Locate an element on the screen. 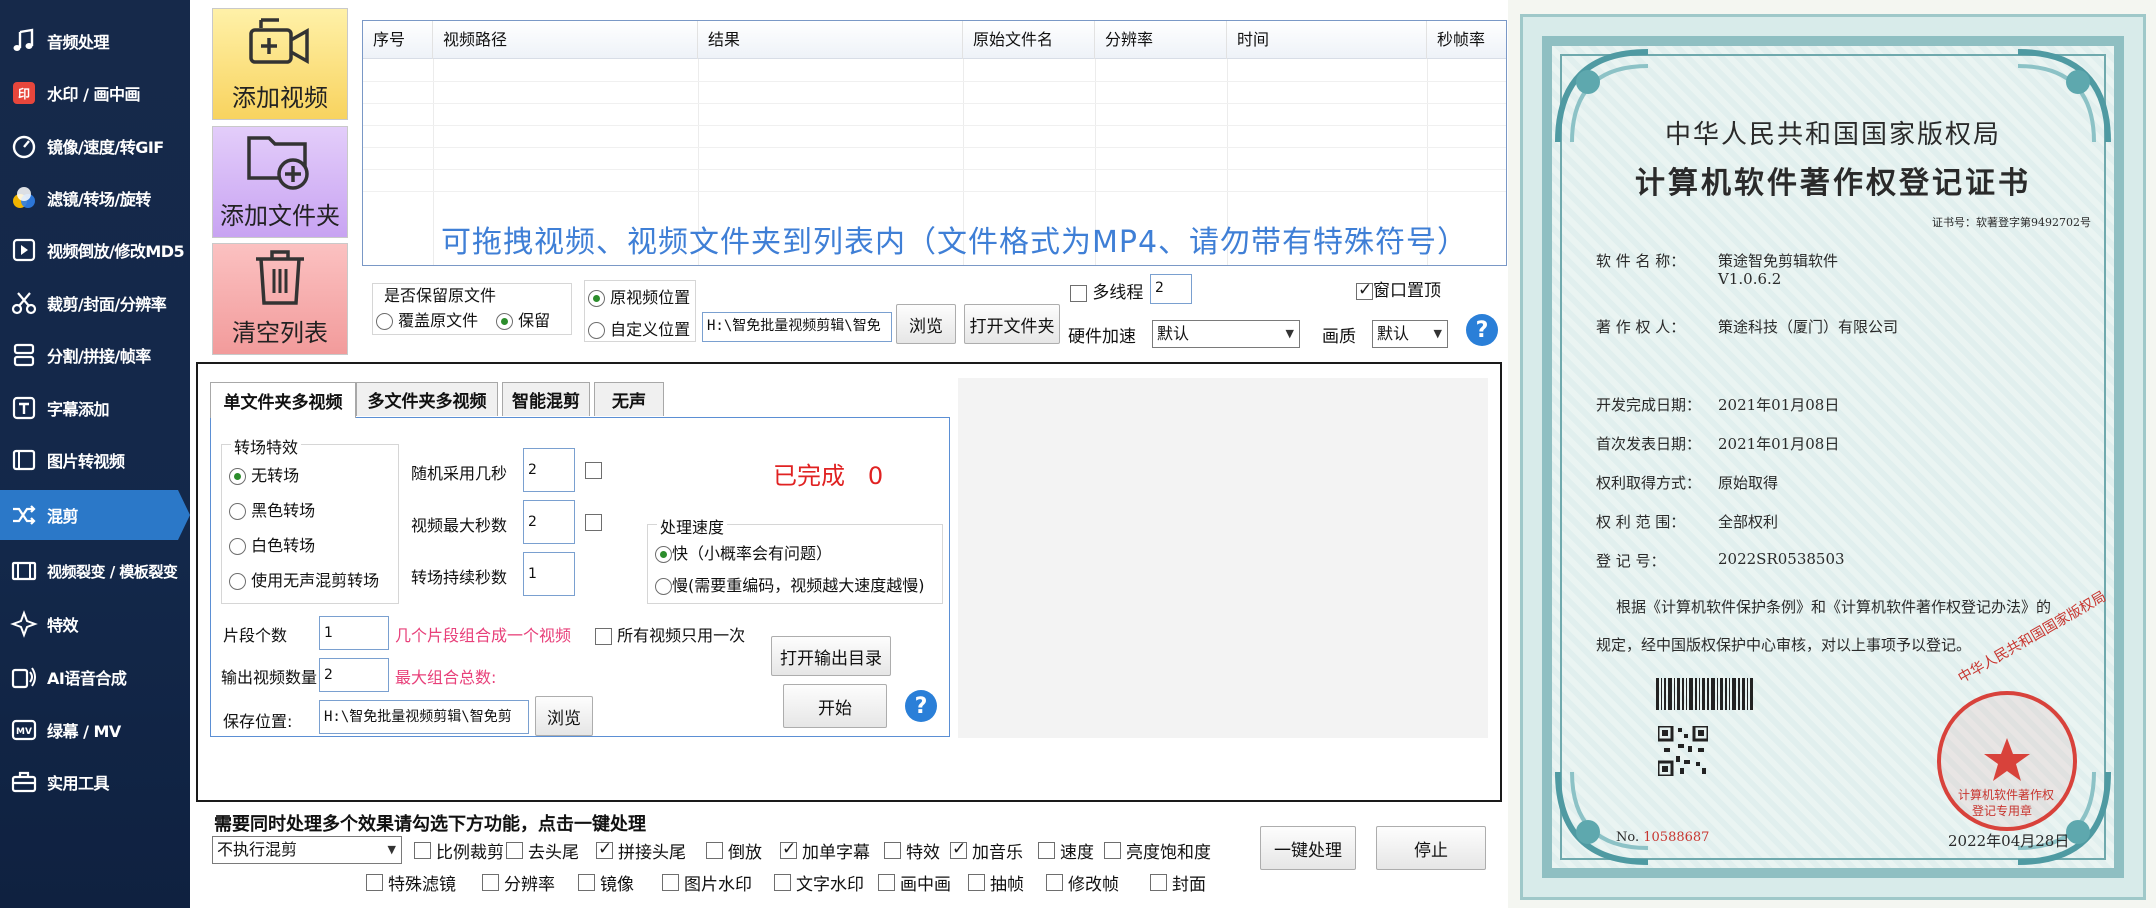 Image resolution: width=2156 pixels, height=908 pixels. batch-checkbox: 特殊滤镜 is located at coordinates (411, 882).